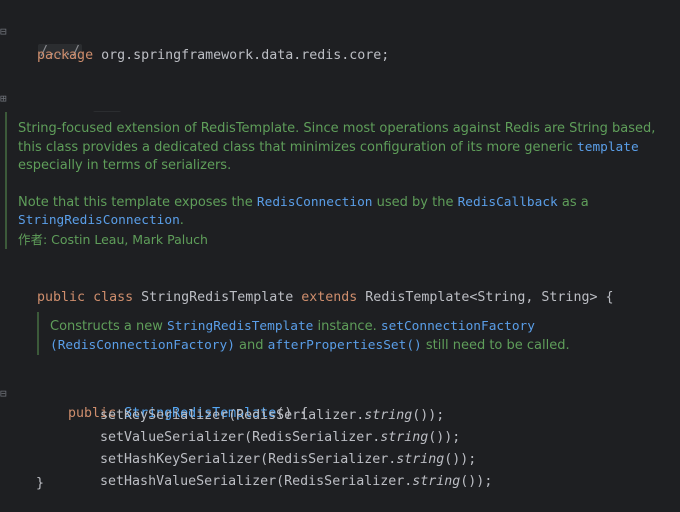  What do you see at coordinates (345, 345) in the screenshot?
I see `doc-link-after-properties-set: afterPropertiesSet()` at bounding box center [345, 345].